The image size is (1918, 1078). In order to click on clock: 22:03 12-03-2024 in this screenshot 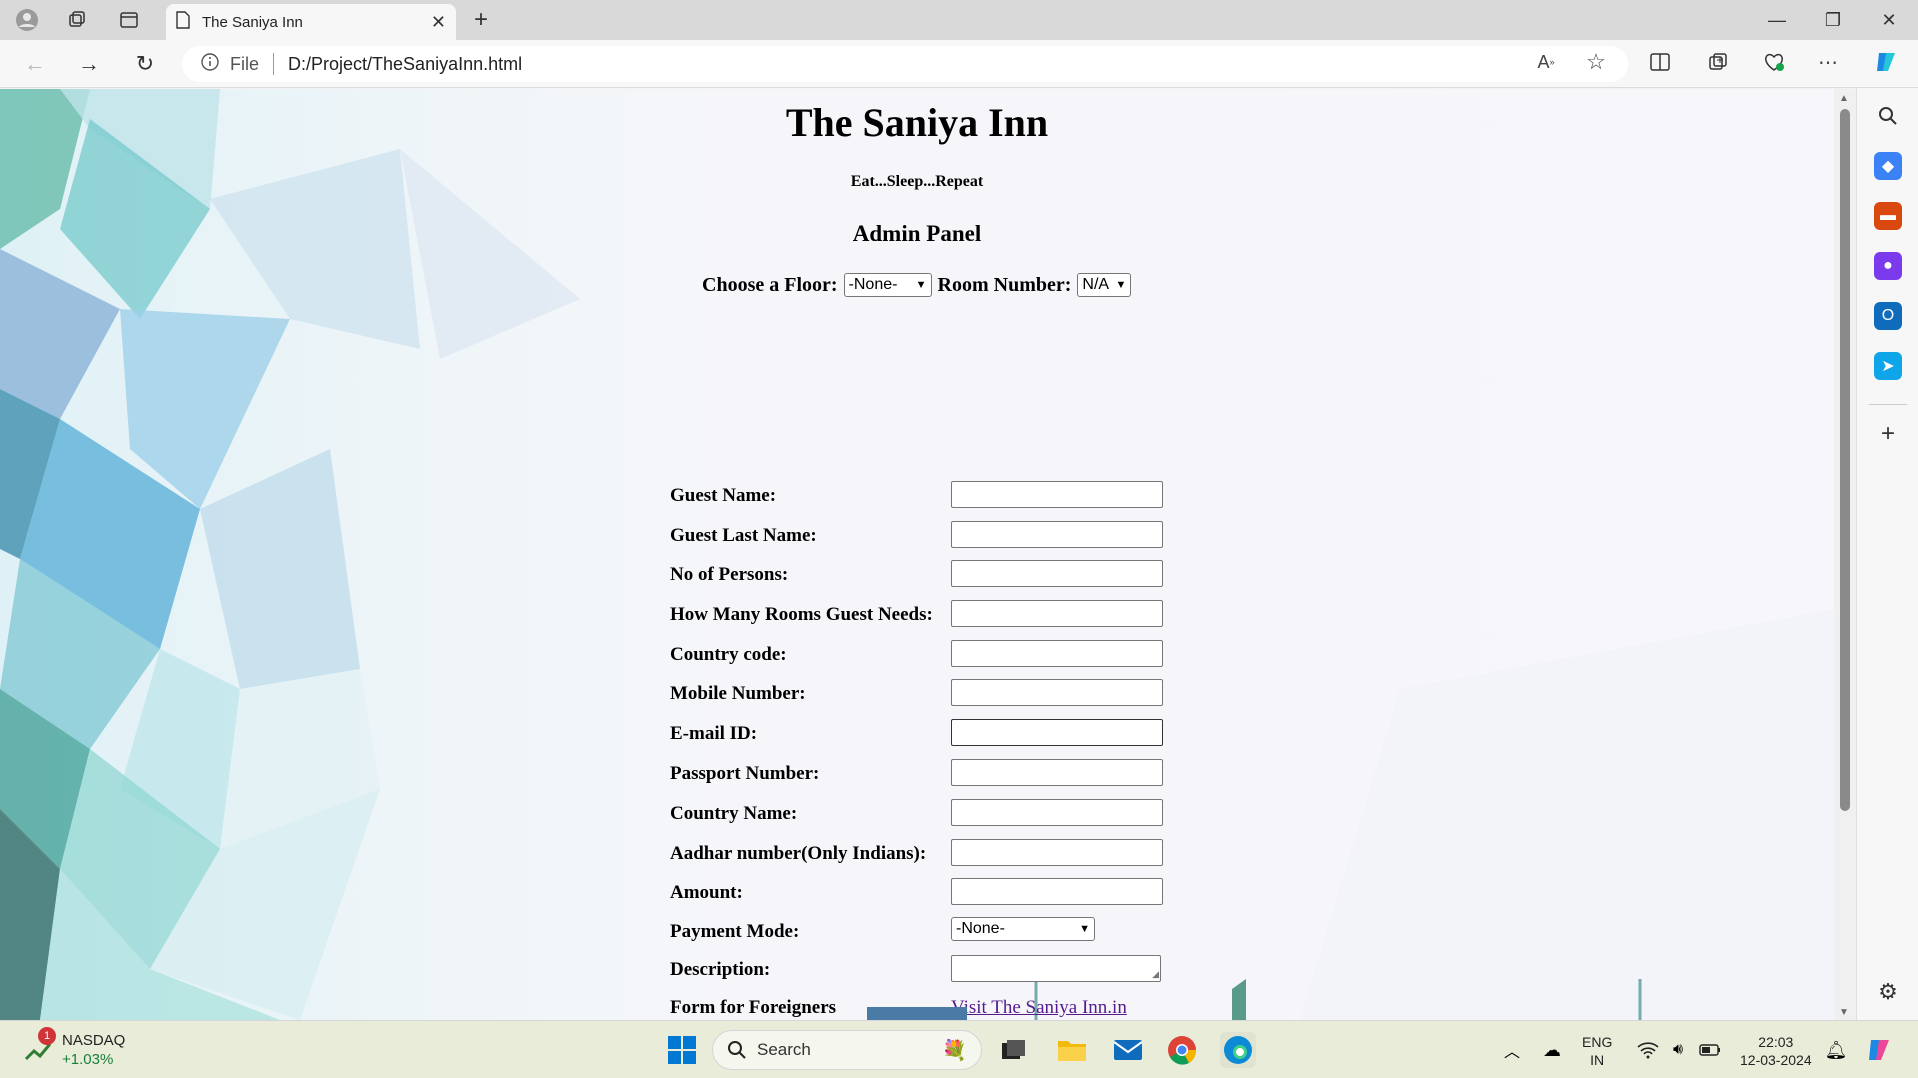, I will do `click(1776, 1051)`.